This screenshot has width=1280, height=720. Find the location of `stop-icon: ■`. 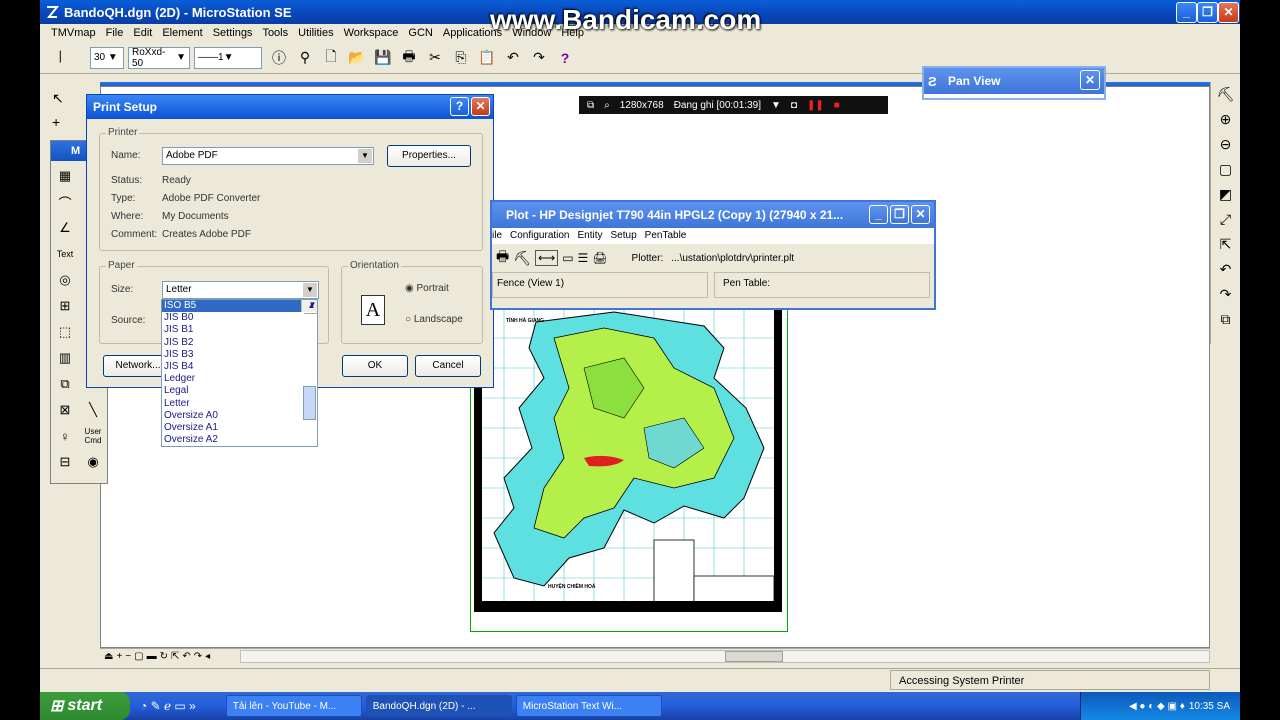

stop-icon: ■ is located at coordinates (837, 105).